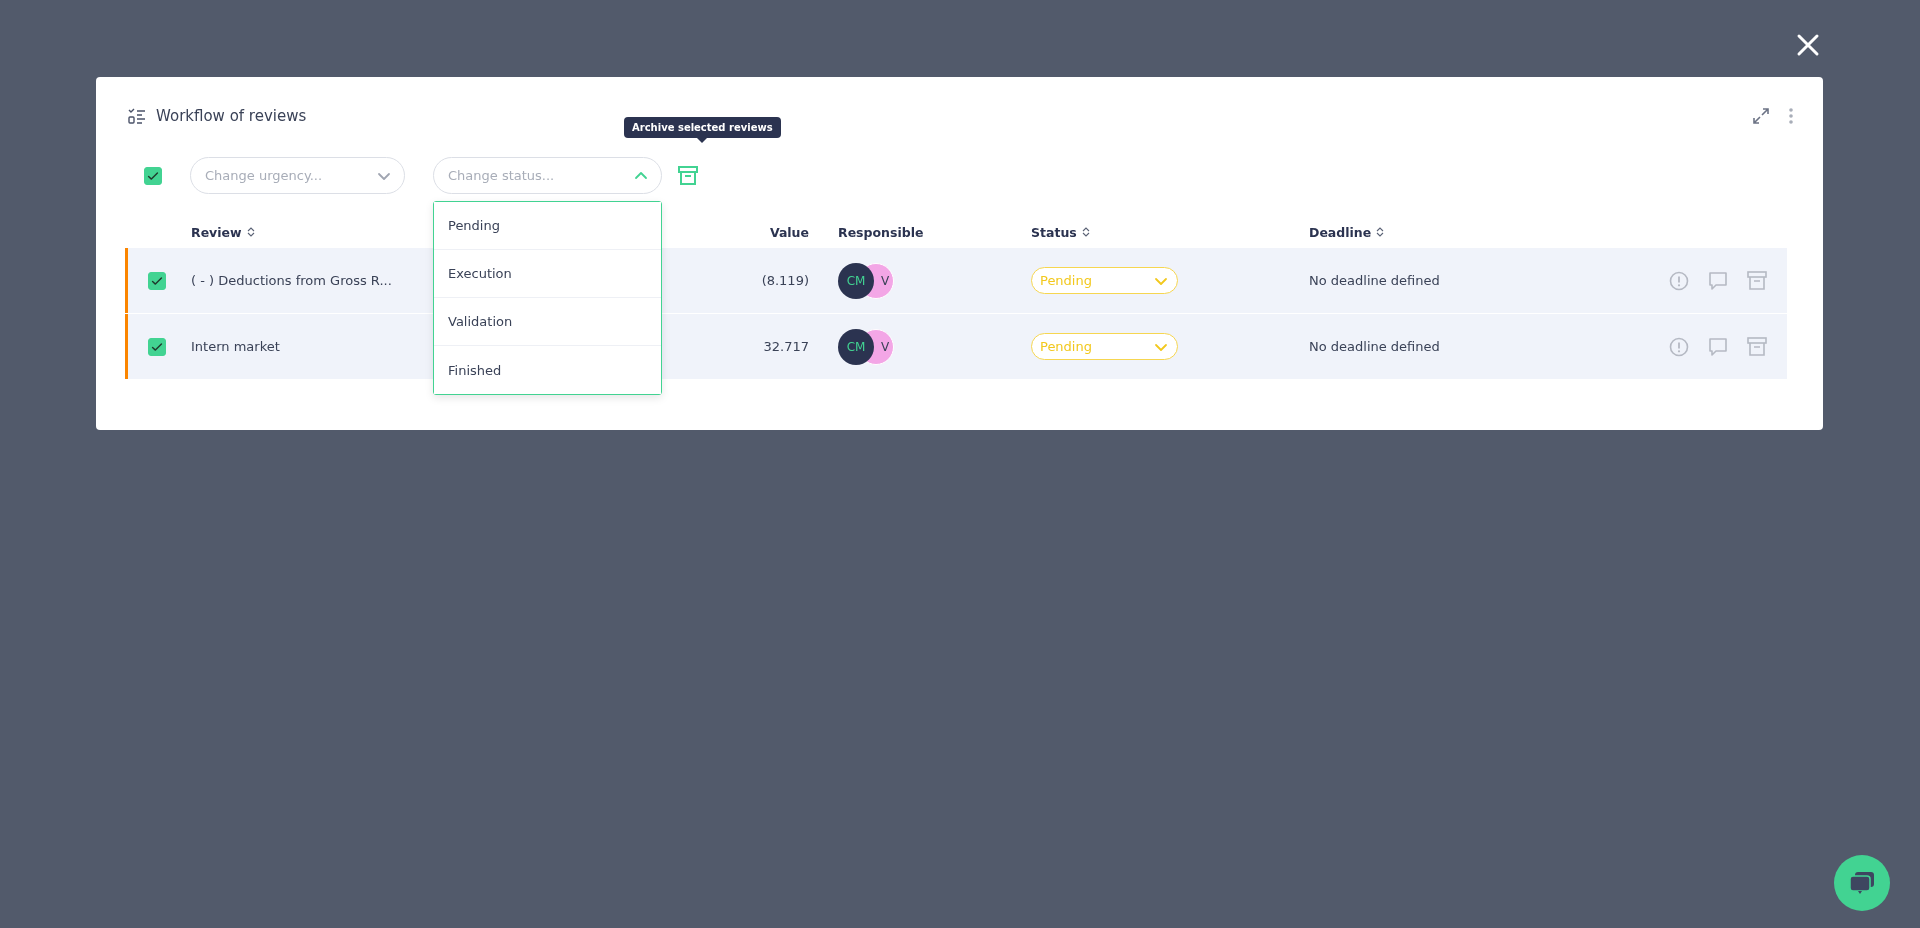 This screenshot has height=928, width=1920. Describe the element at coordinates (547, 226) in the screenshot. I see `status-option: Pending` at that location.